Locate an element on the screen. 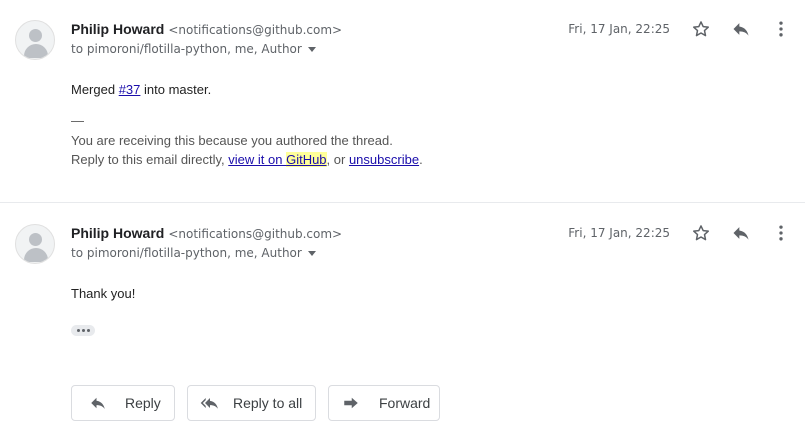  show-trimmed-content-button is located at coordinates (83, 330).